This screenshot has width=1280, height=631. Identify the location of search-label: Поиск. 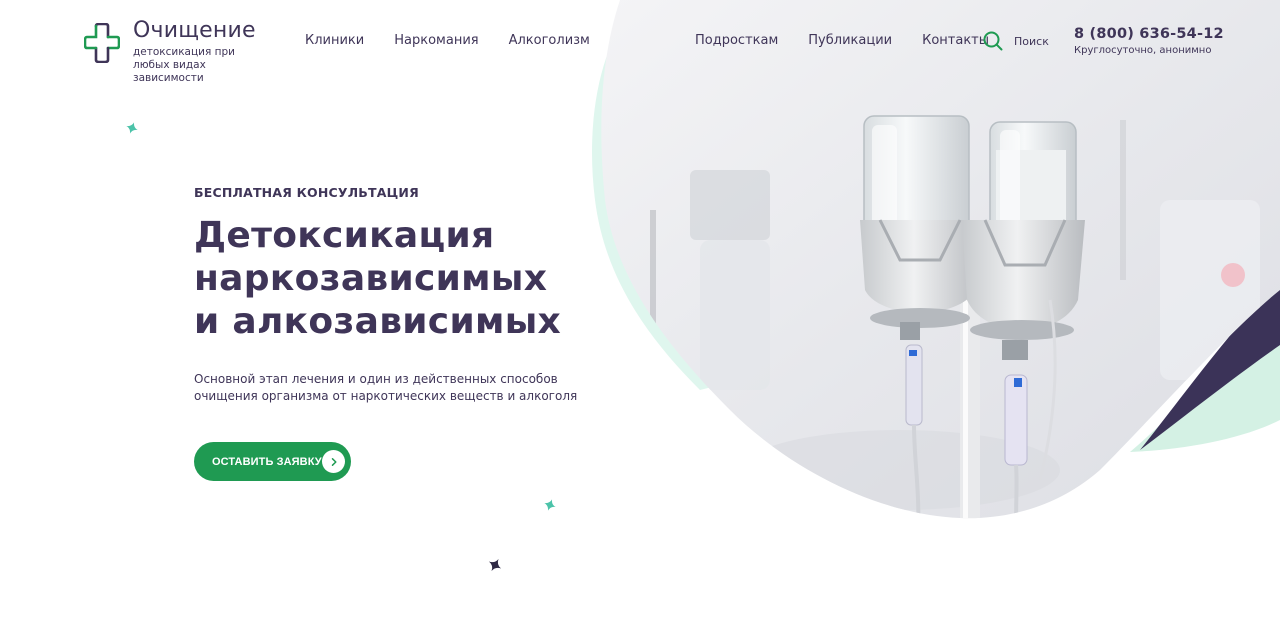
(1031, 41).